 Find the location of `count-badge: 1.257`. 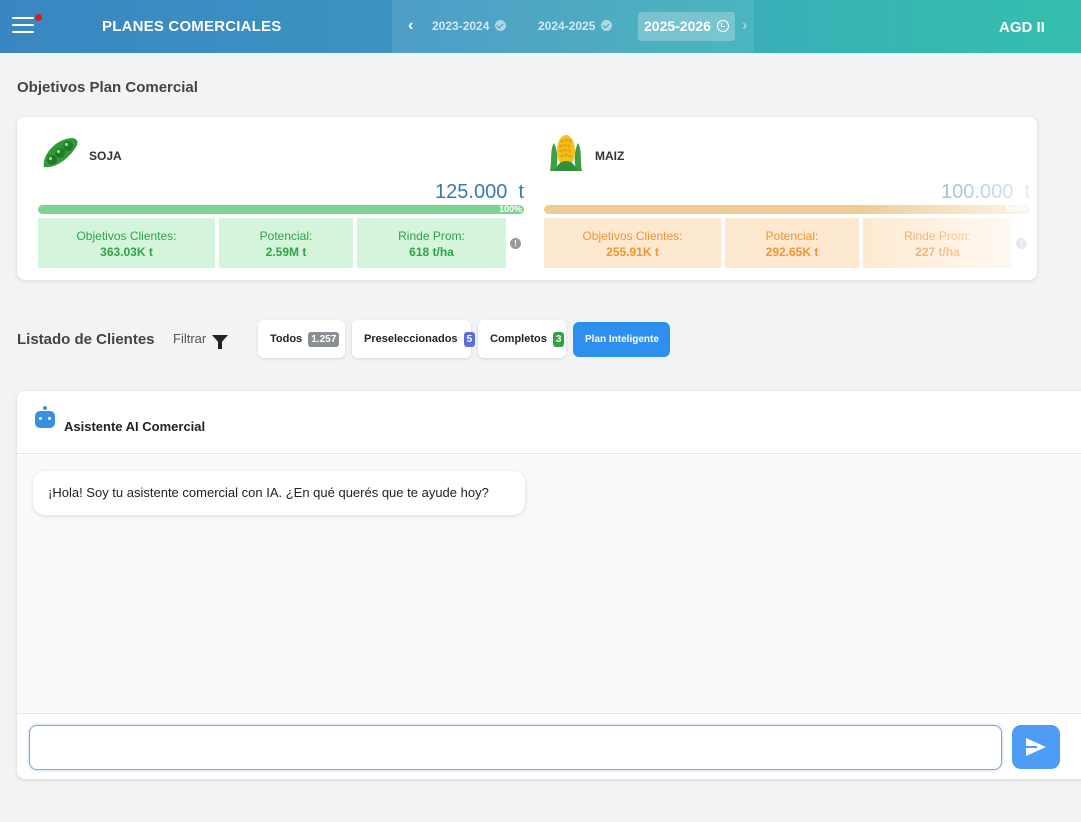

count-badge: 1.257 is located at coordinates (324, 339).